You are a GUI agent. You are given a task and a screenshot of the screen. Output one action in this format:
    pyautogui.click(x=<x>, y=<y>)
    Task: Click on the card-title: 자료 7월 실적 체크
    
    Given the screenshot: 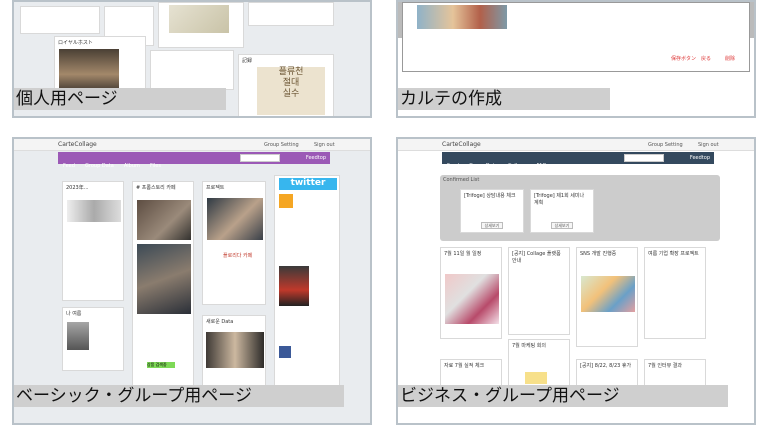 What is the action you would take?
    pyautogui.click(x=464, y=366)
    